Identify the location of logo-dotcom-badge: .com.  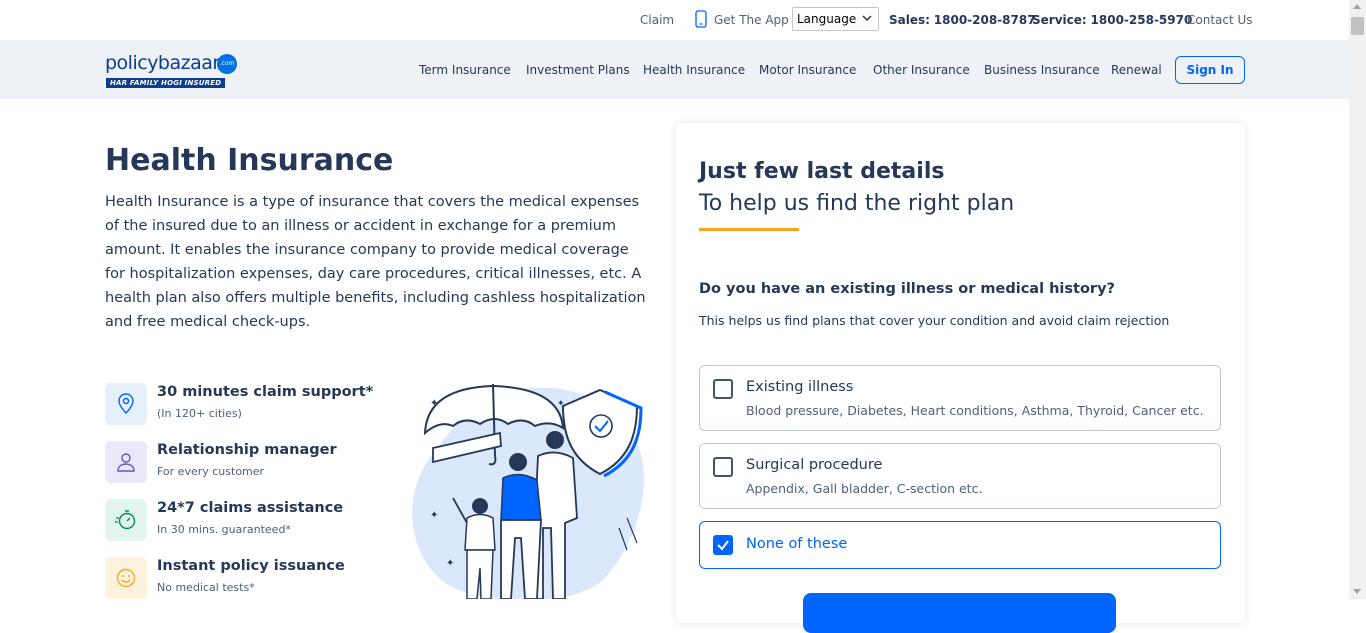
(227, 64).